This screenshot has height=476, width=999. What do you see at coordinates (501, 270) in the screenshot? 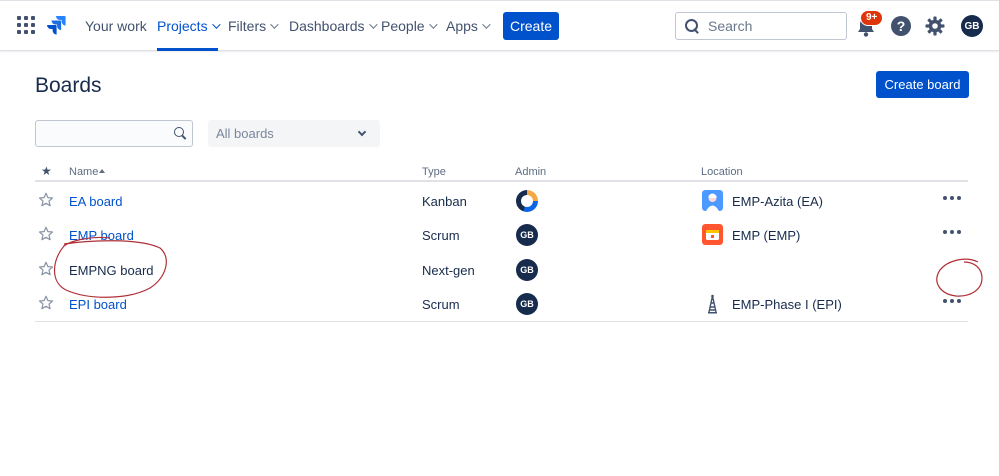
I see `table-row: EMPNG board Next-gen GB` at bounding box center [501, 270].